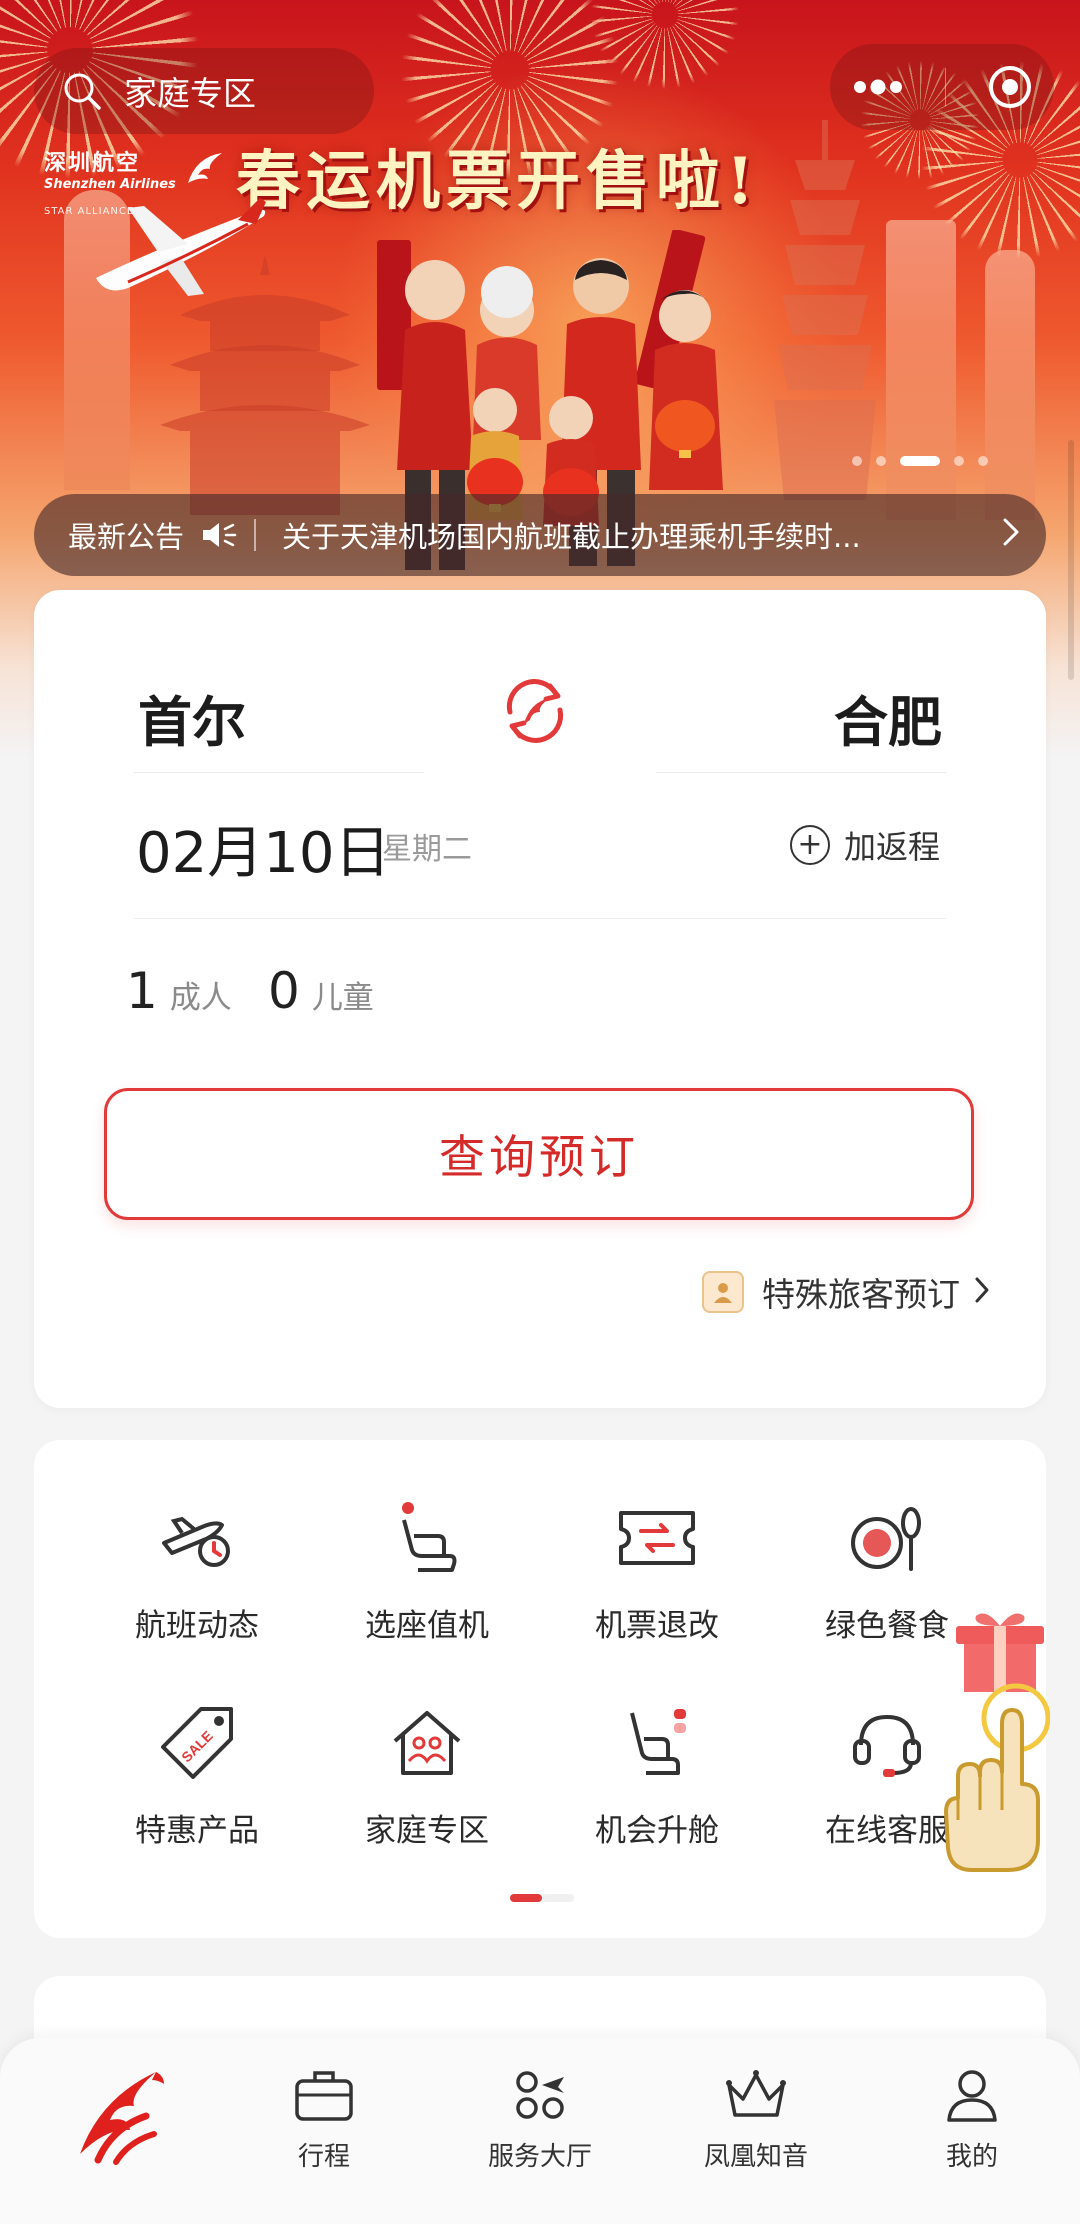  What do you see at coordinates (255, 535) in the screenshot?
I see `announcement-divider` at bounding box center [255, 535].